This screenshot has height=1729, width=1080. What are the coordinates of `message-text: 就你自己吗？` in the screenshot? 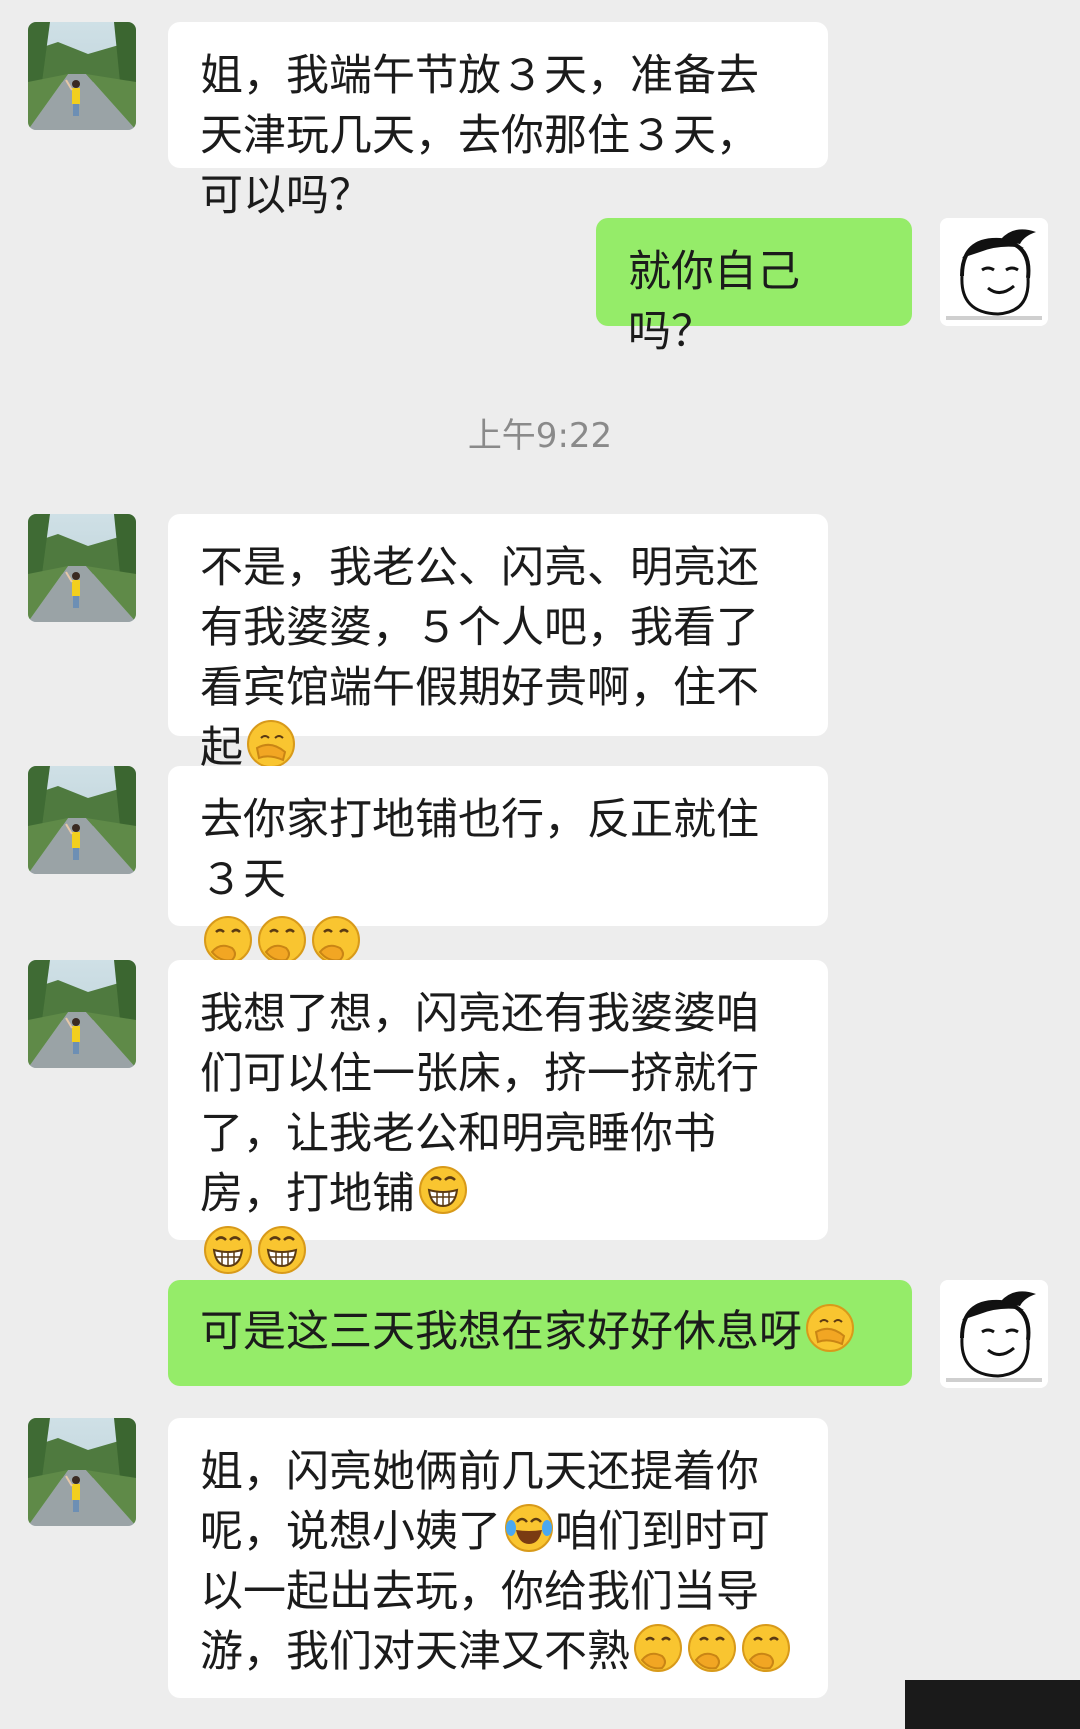 It's located at (714, 302).